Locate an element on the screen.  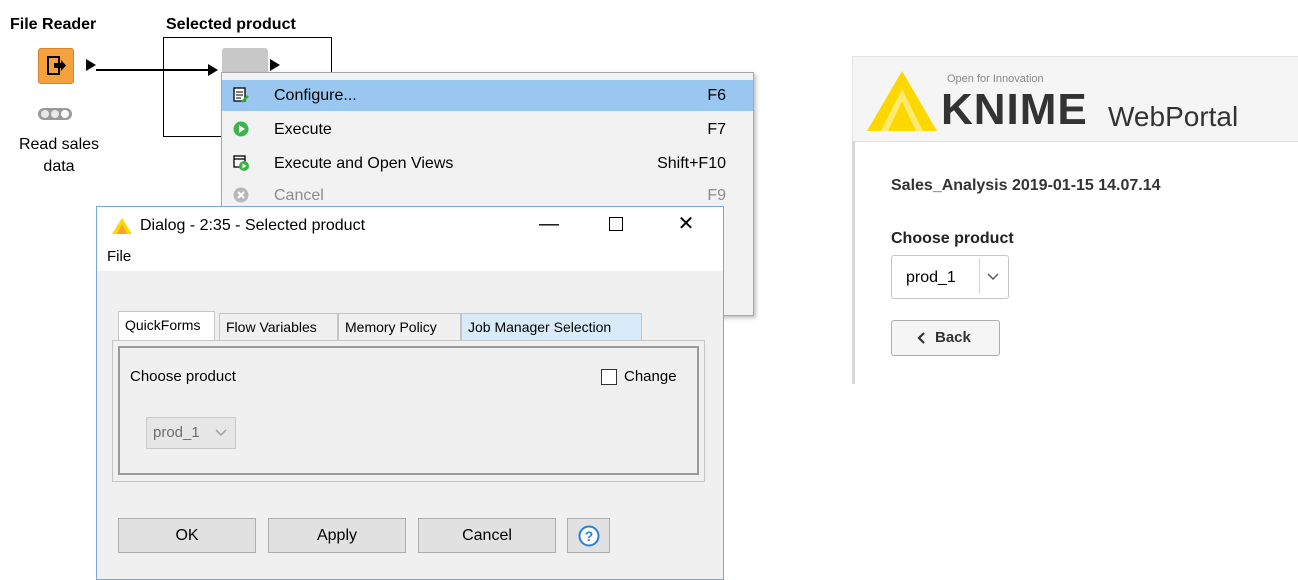
close-icon: ✕ is located at coordinates (686, 224).